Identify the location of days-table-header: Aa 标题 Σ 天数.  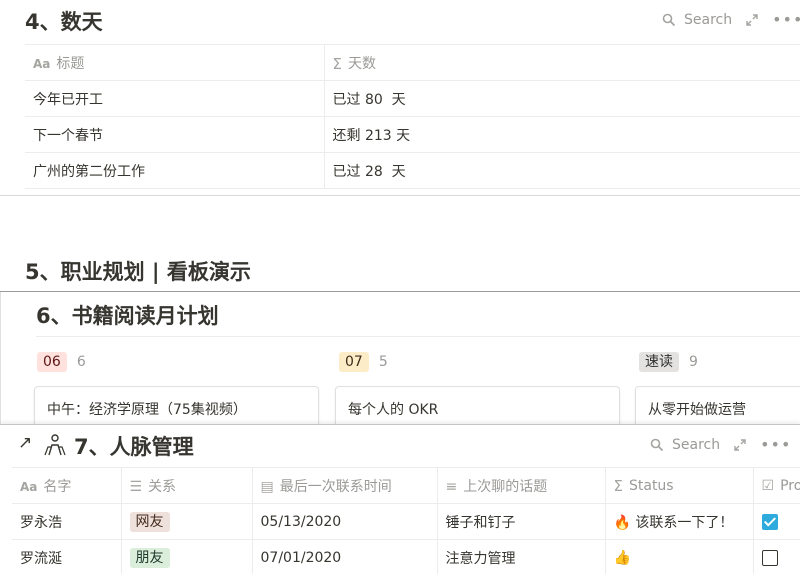
(412, 62).